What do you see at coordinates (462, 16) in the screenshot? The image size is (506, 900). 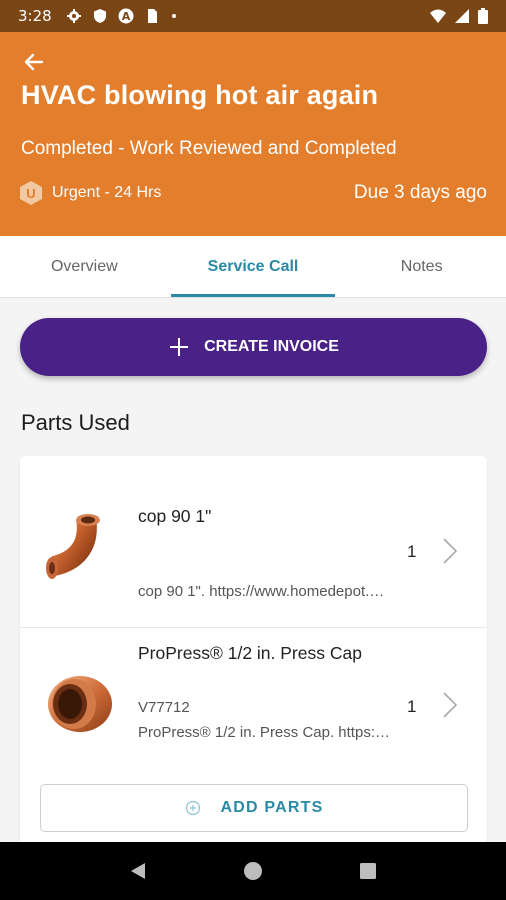 I see `signal-icon` at bounding box center [462, 16].